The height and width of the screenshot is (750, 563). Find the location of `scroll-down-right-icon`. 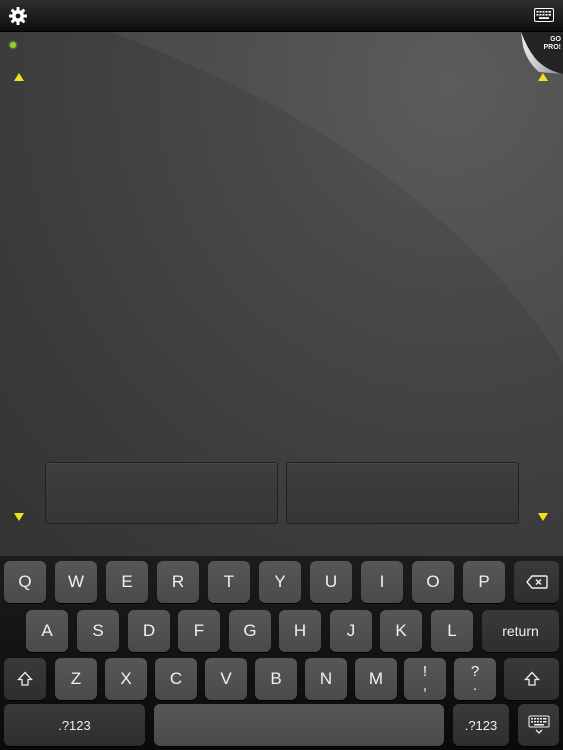

scroll-down-right-icon is located at coordinates (543, 517).